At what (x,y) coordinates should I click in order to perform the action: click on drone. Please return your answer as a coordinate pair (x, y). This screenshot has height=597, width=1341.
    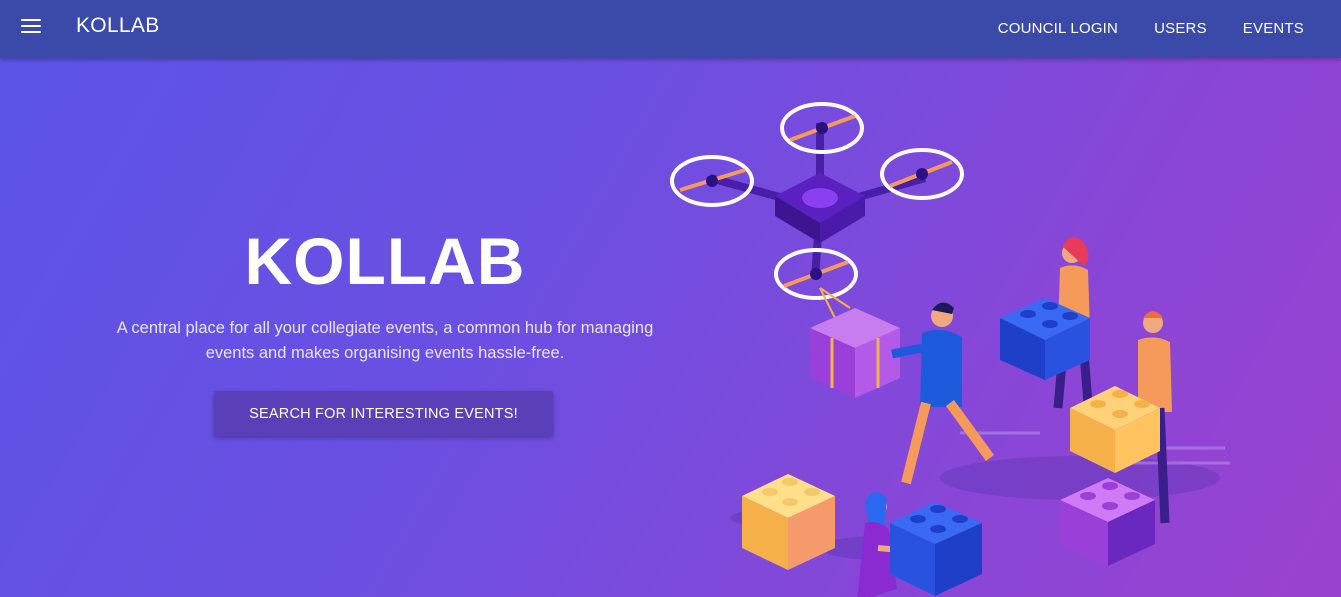
    Looking at the image, I should click on (817, 210).